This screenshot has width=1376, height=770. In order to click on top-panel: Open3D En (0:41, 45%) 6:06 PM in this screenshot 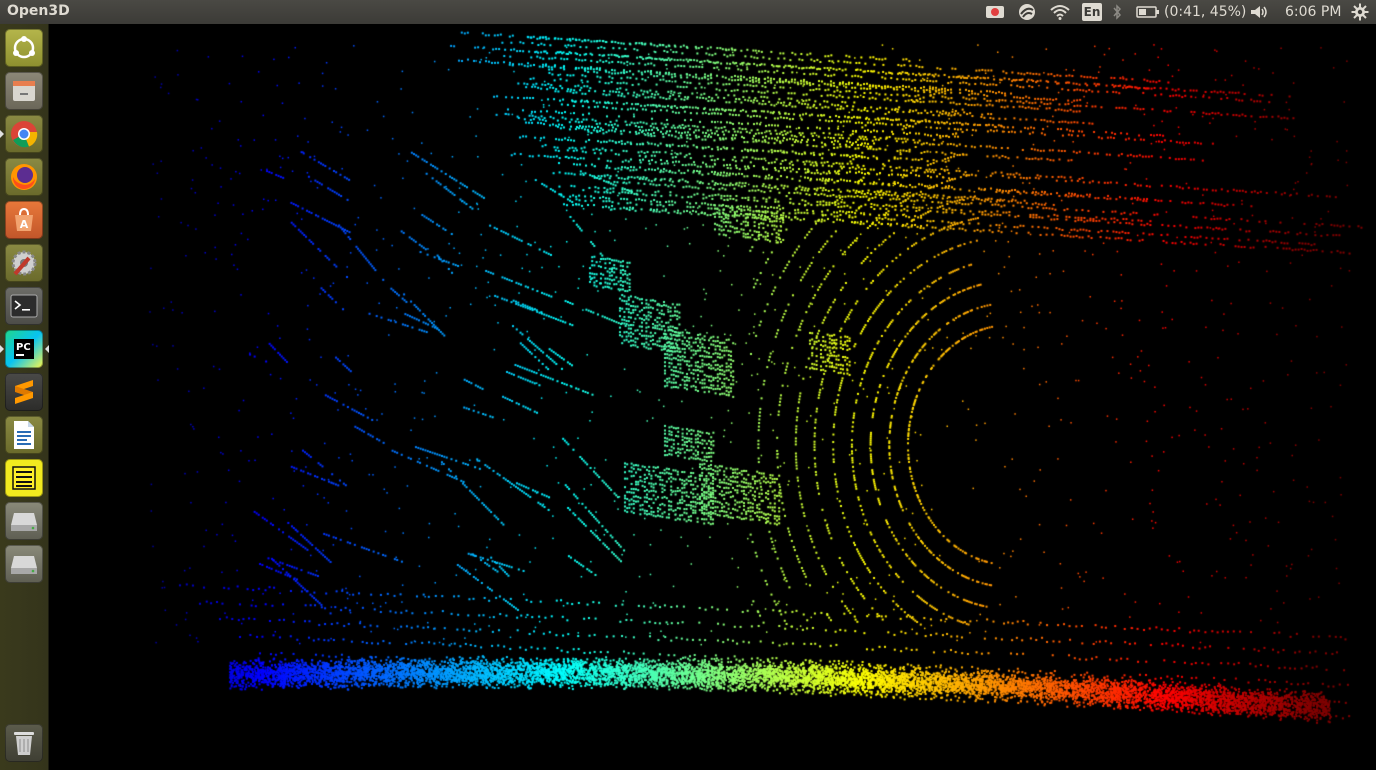, I will do `click(688, 12)`.